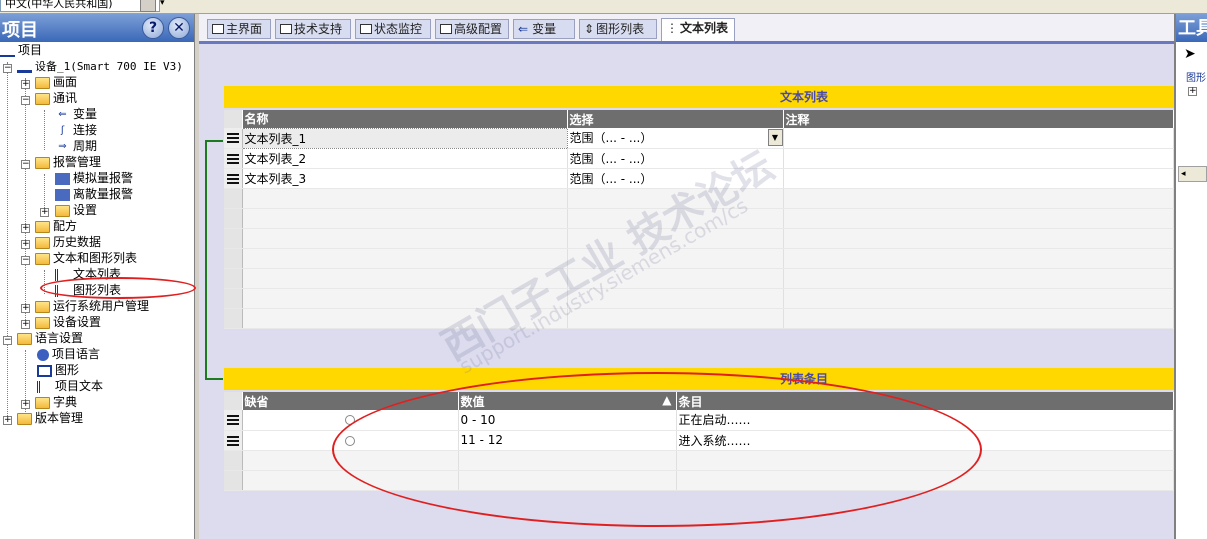 The width and height of the screenshot is (1207, 539). Describe the element at coordinates (68, 354) in the screenshot. I see `tree-item-project-languages: 项目语言` at that location.